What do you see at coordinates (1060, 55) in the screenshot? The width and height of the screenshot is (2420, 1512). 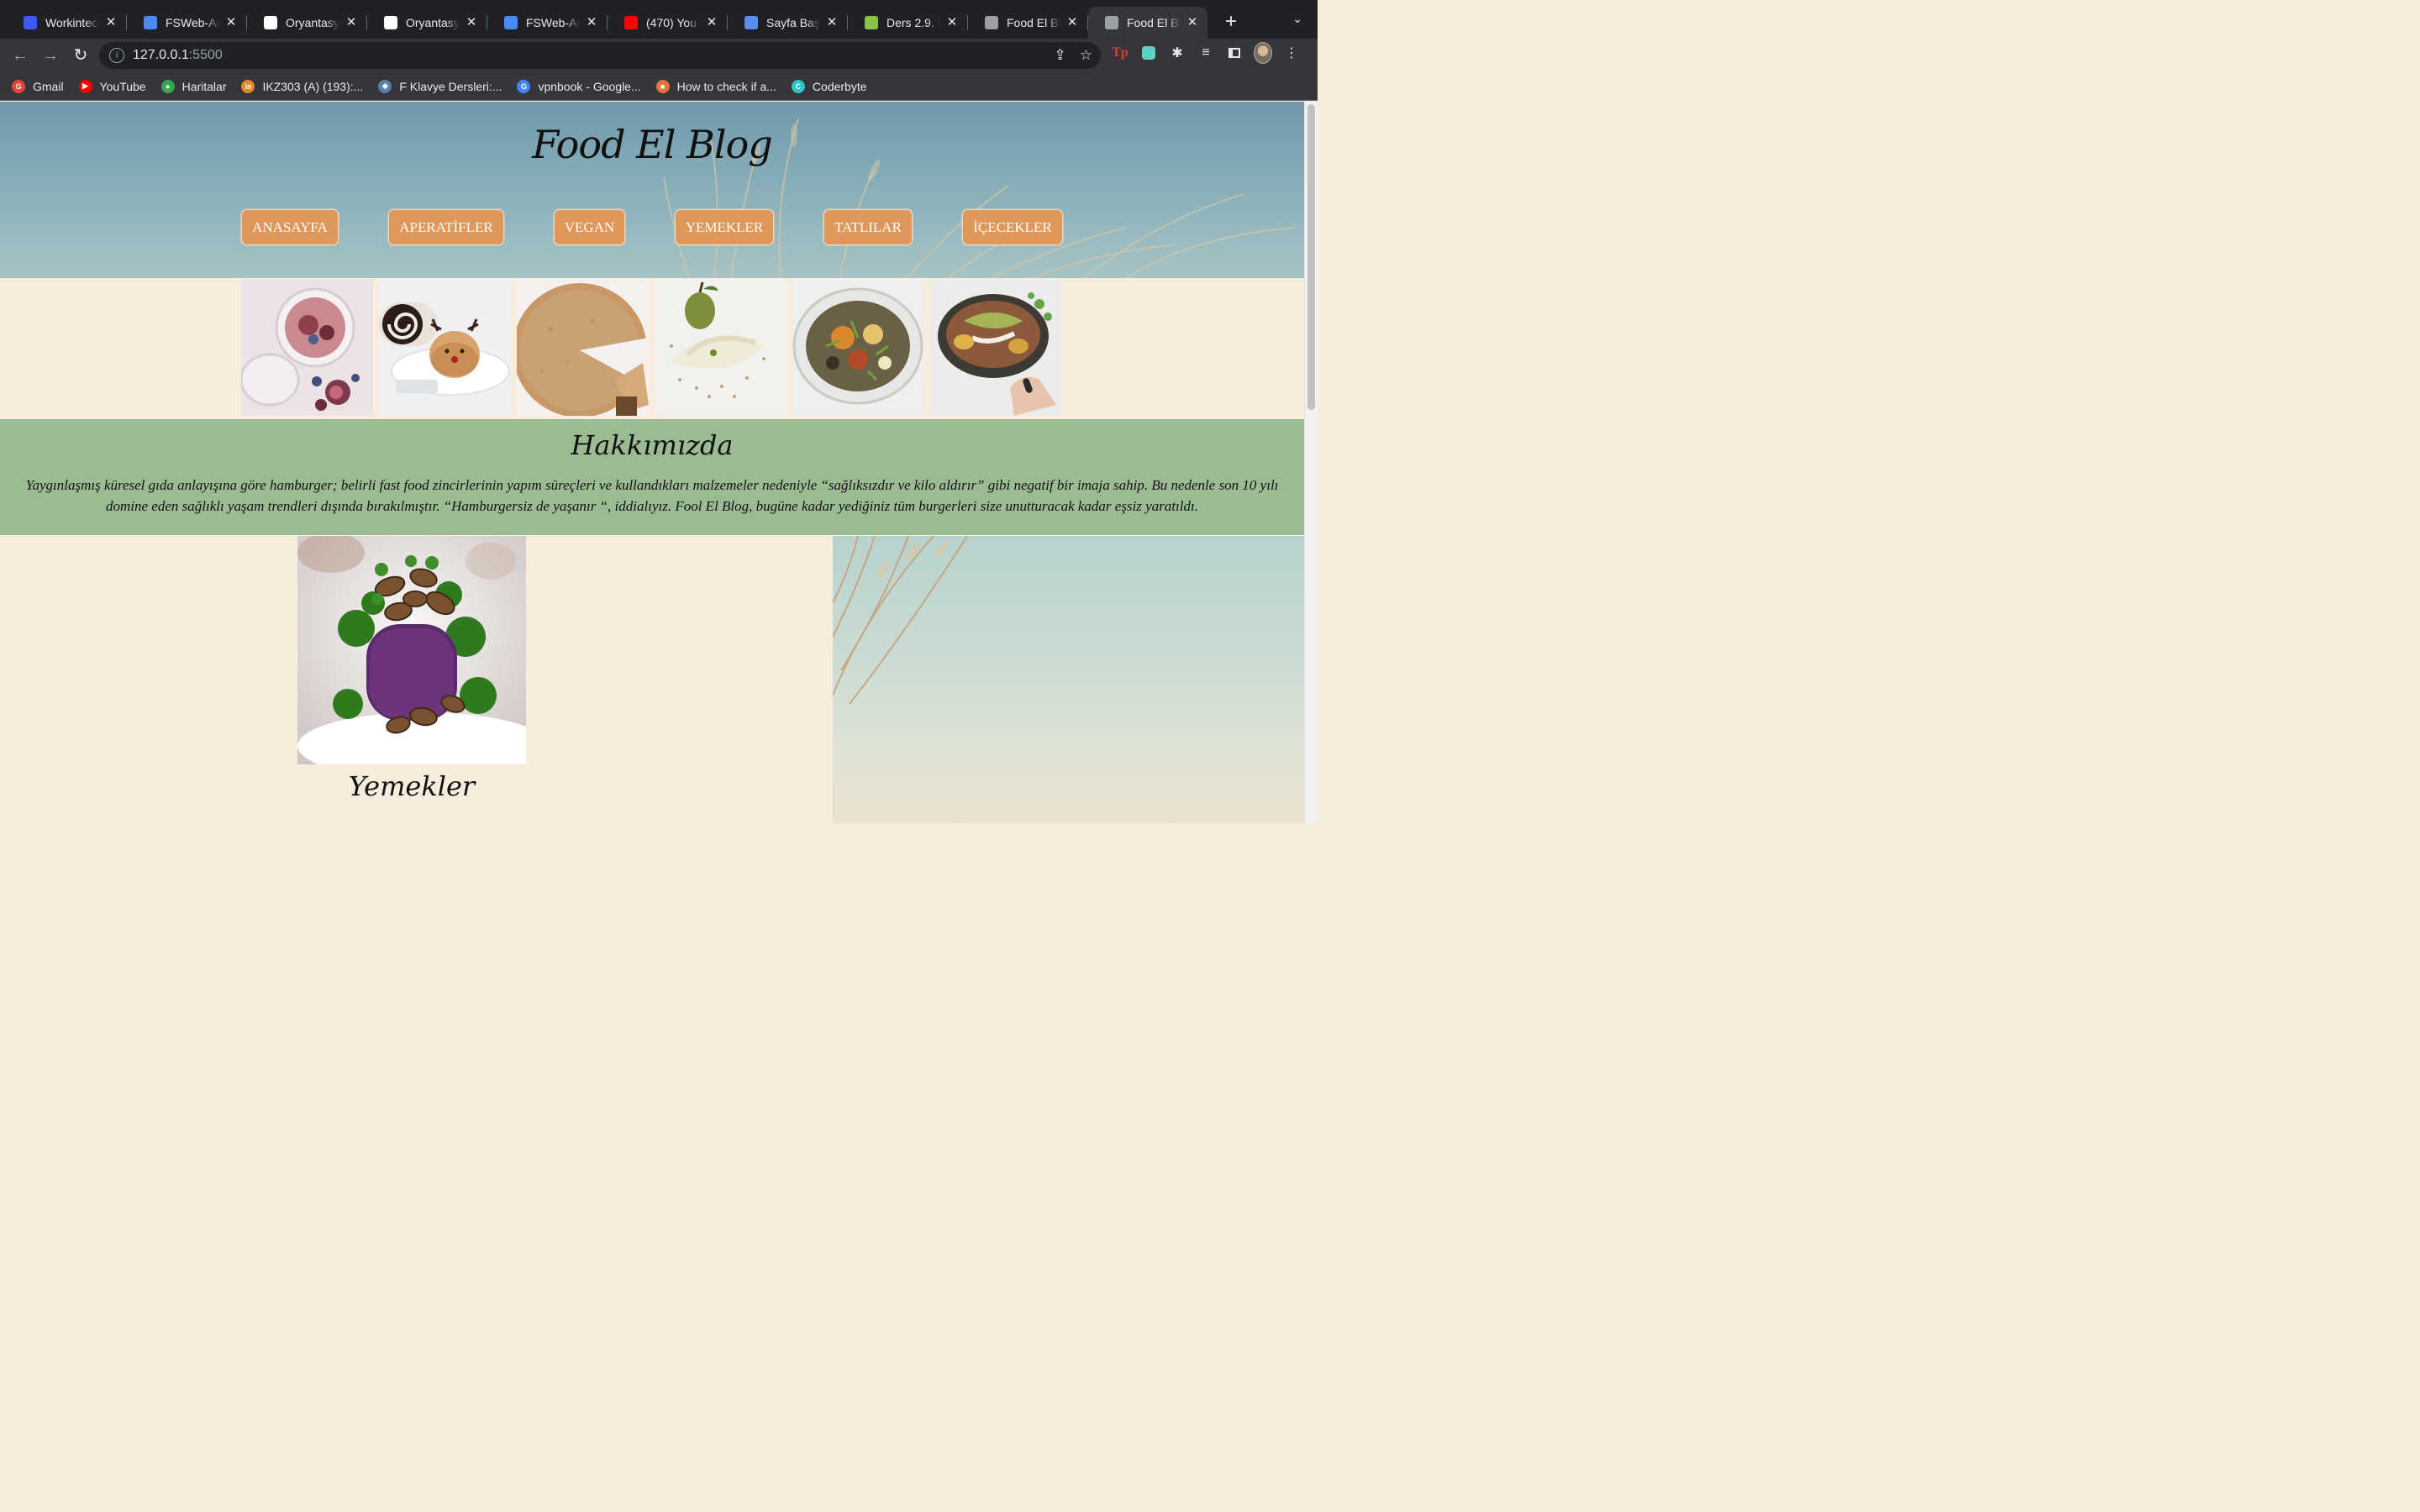 I see `share-icon: ⇪` at bounding box center [1060, 55].